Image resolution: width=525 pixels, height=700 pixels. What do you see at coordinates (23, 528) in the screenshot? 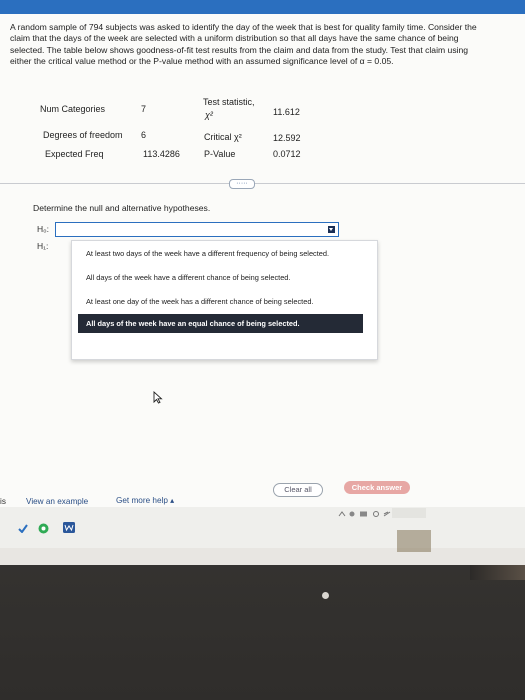
I see `checkmark-icon` at bounding box center [23, 528].